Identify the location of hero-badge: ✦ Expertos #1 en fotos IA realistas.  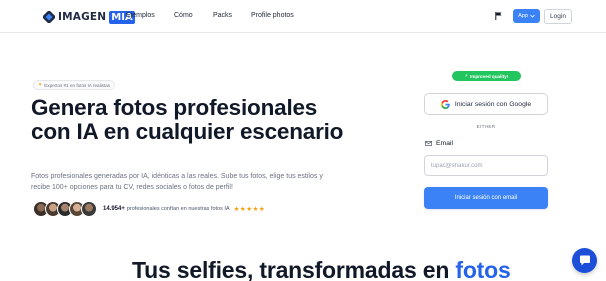
(74, 85).